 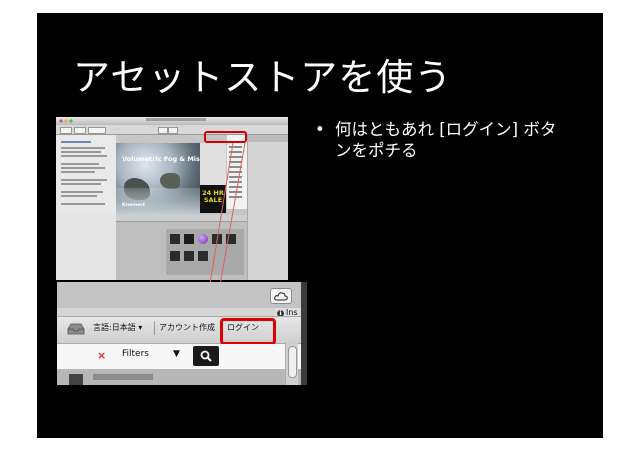 What do you see at coordinates (123, 377) in the screenshot?
I see `result-name` at bounding box center [123, 377].